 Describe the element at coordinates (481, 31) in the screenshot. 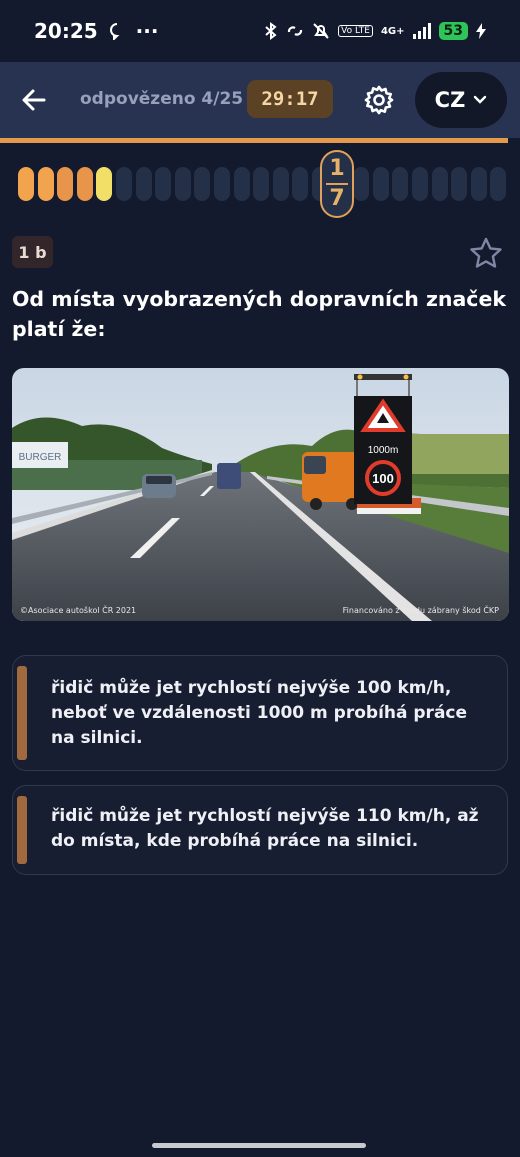

I see `charging-icon` at that location.